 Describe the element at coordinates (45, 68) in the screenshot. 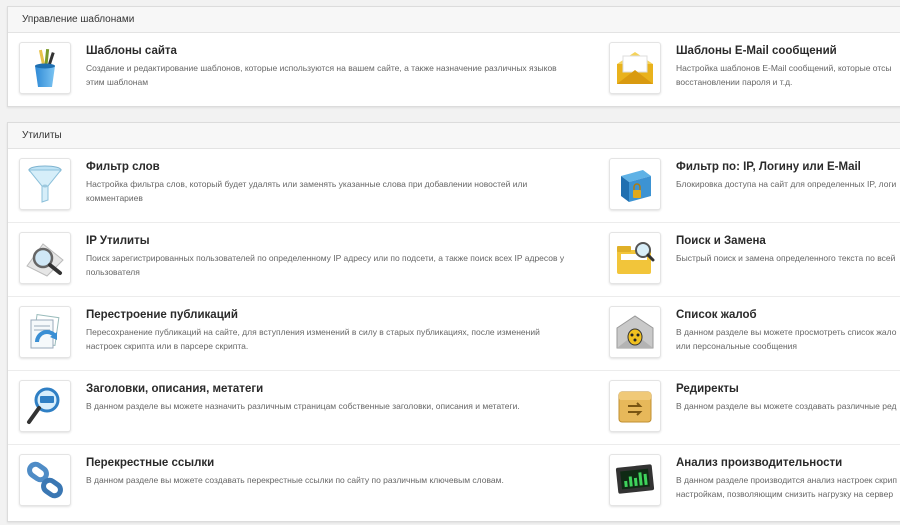

I see `brushes-cup-icon` at that location.